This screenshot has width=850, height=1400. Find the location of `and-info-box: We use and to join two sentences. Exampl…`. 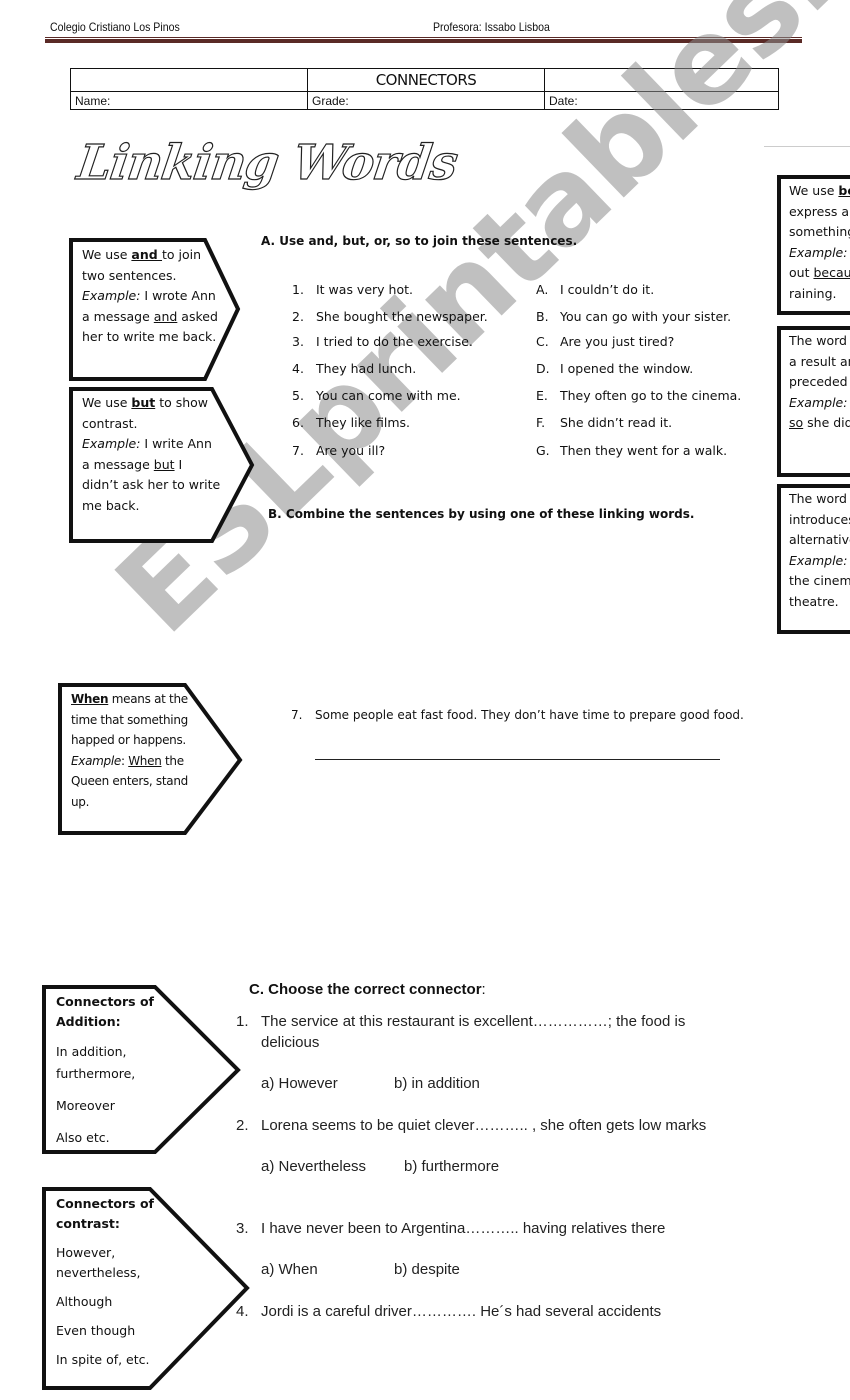

and-info-box: We use and to join two sentences. Exampl… is located at coordinates (155, 309).